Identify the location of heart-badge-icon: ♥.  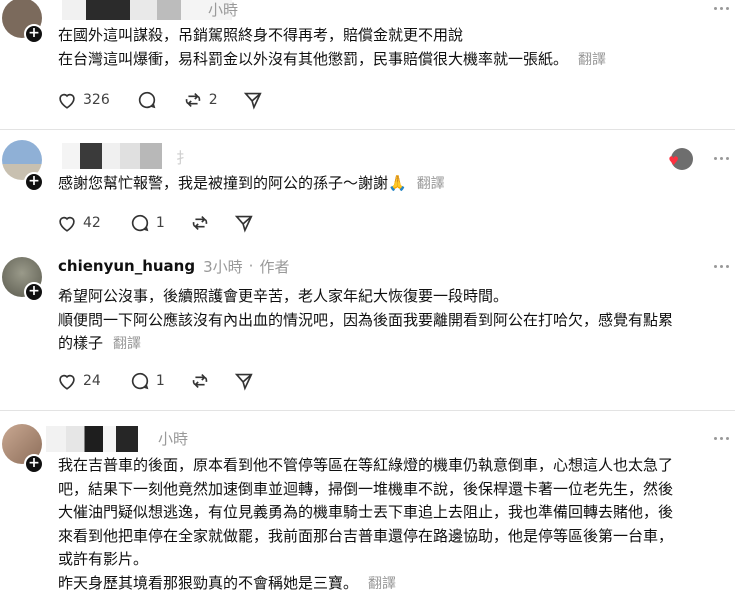
(673, 161).